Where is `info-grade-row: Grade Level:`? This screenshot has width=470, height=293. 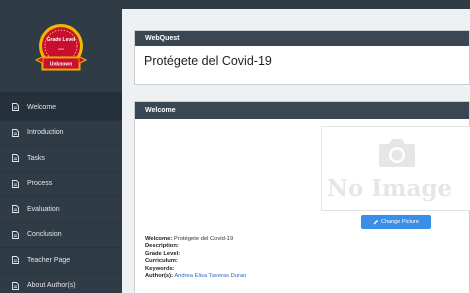 info-grade-row: Grade Level: is located at coordinates (195, 254).